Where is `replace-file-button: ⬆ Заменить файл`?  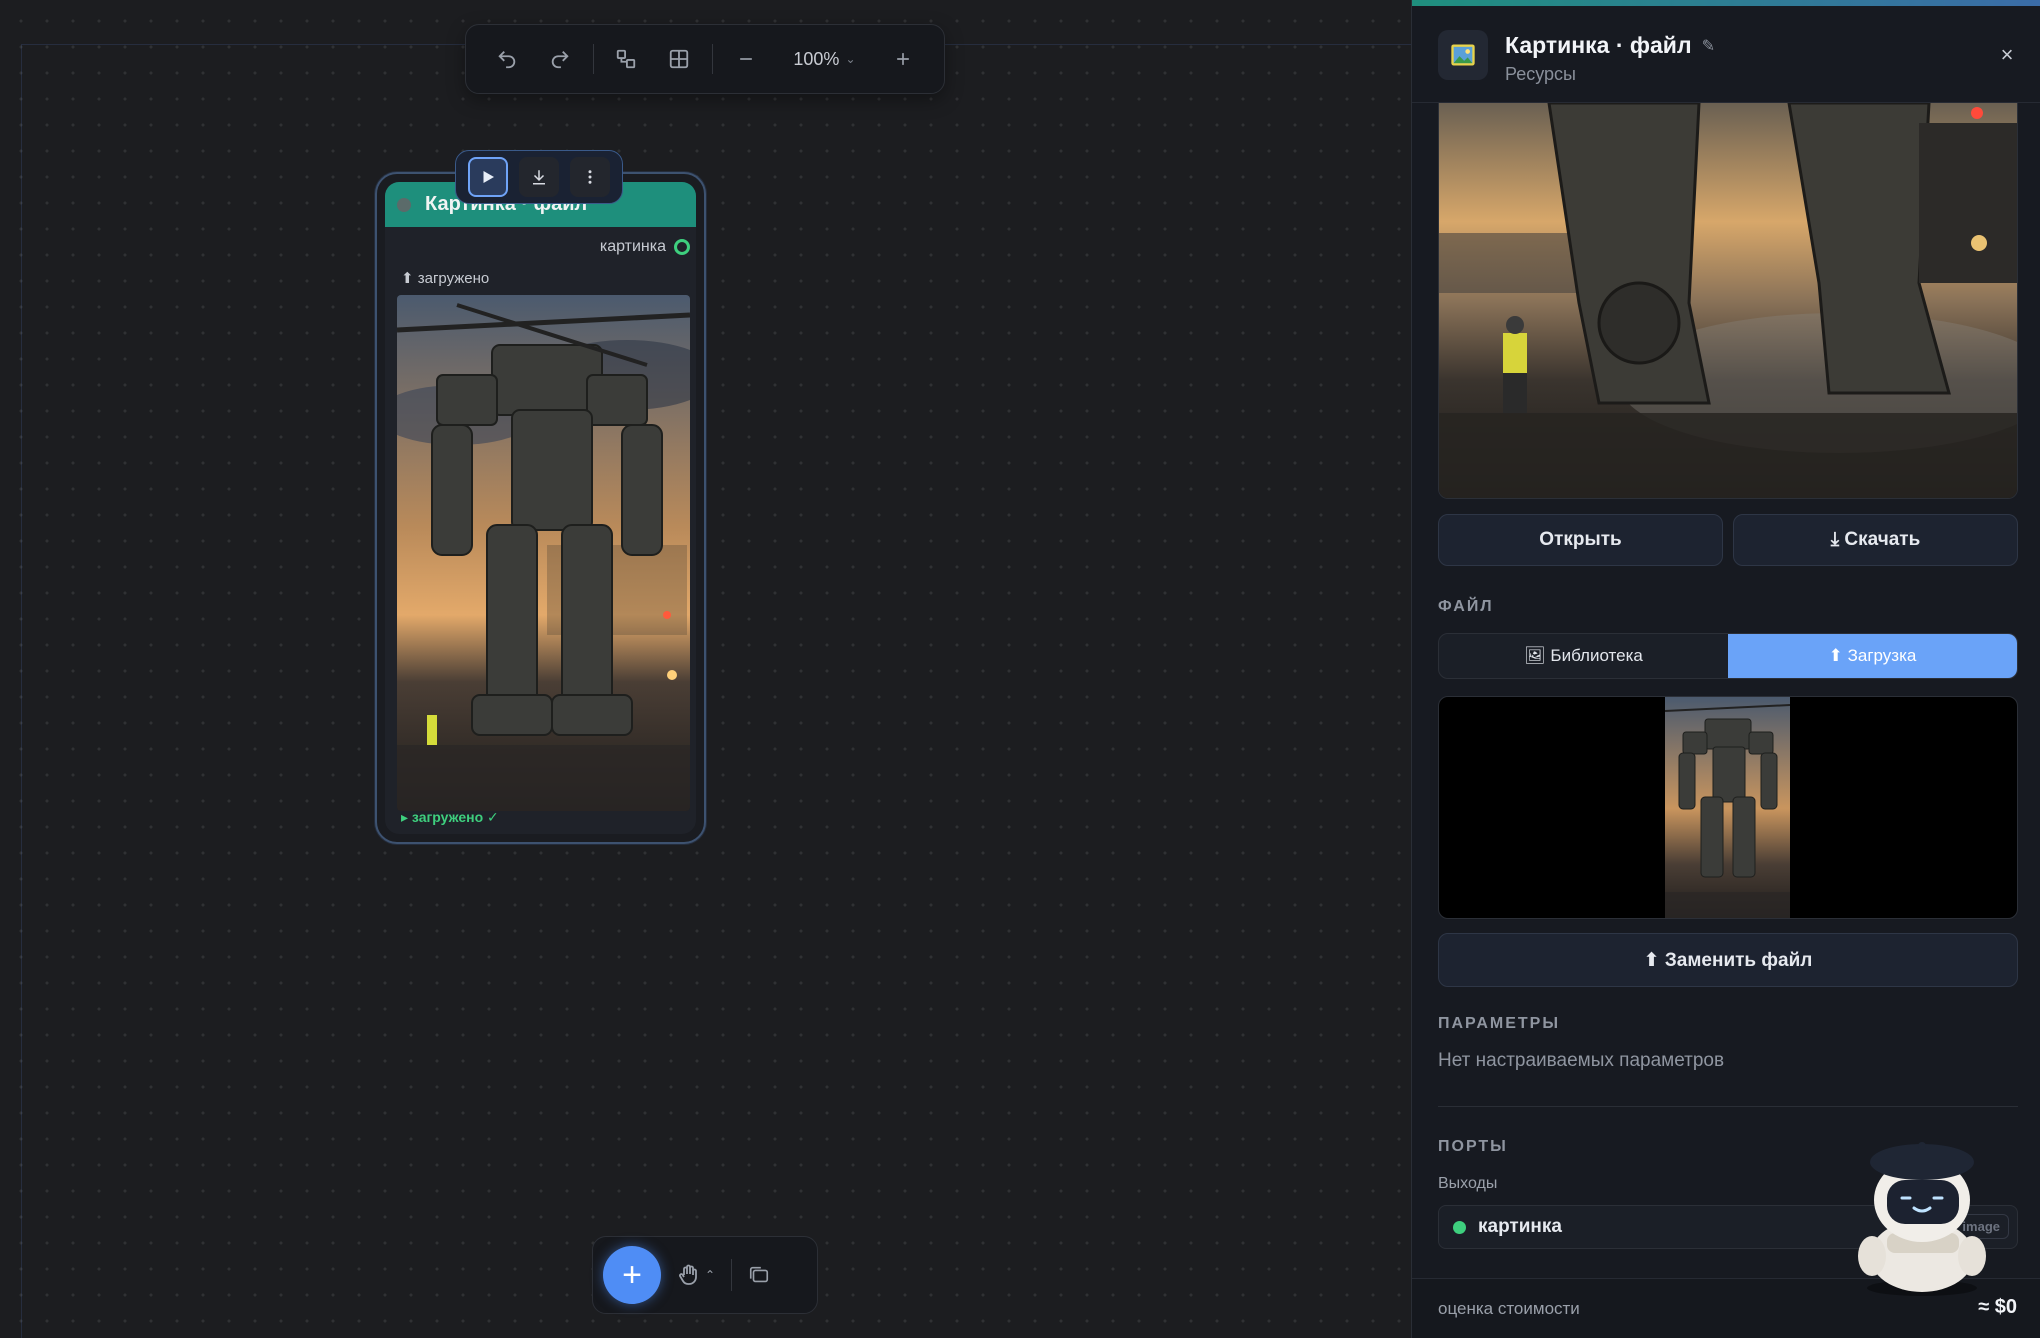 replace-file-button: ⬆ Заменить файл is located at coordinates (1728, 960).